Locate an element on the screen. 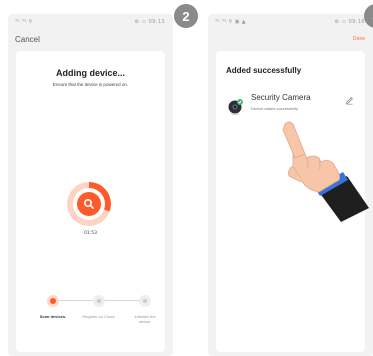 Image resolution: width=373 pixels, height=356 pixels. status-signal: ⁴ᵍ ⁴ᵍ ⚲ ▣ ▲ is located at coordinates (231, 22).